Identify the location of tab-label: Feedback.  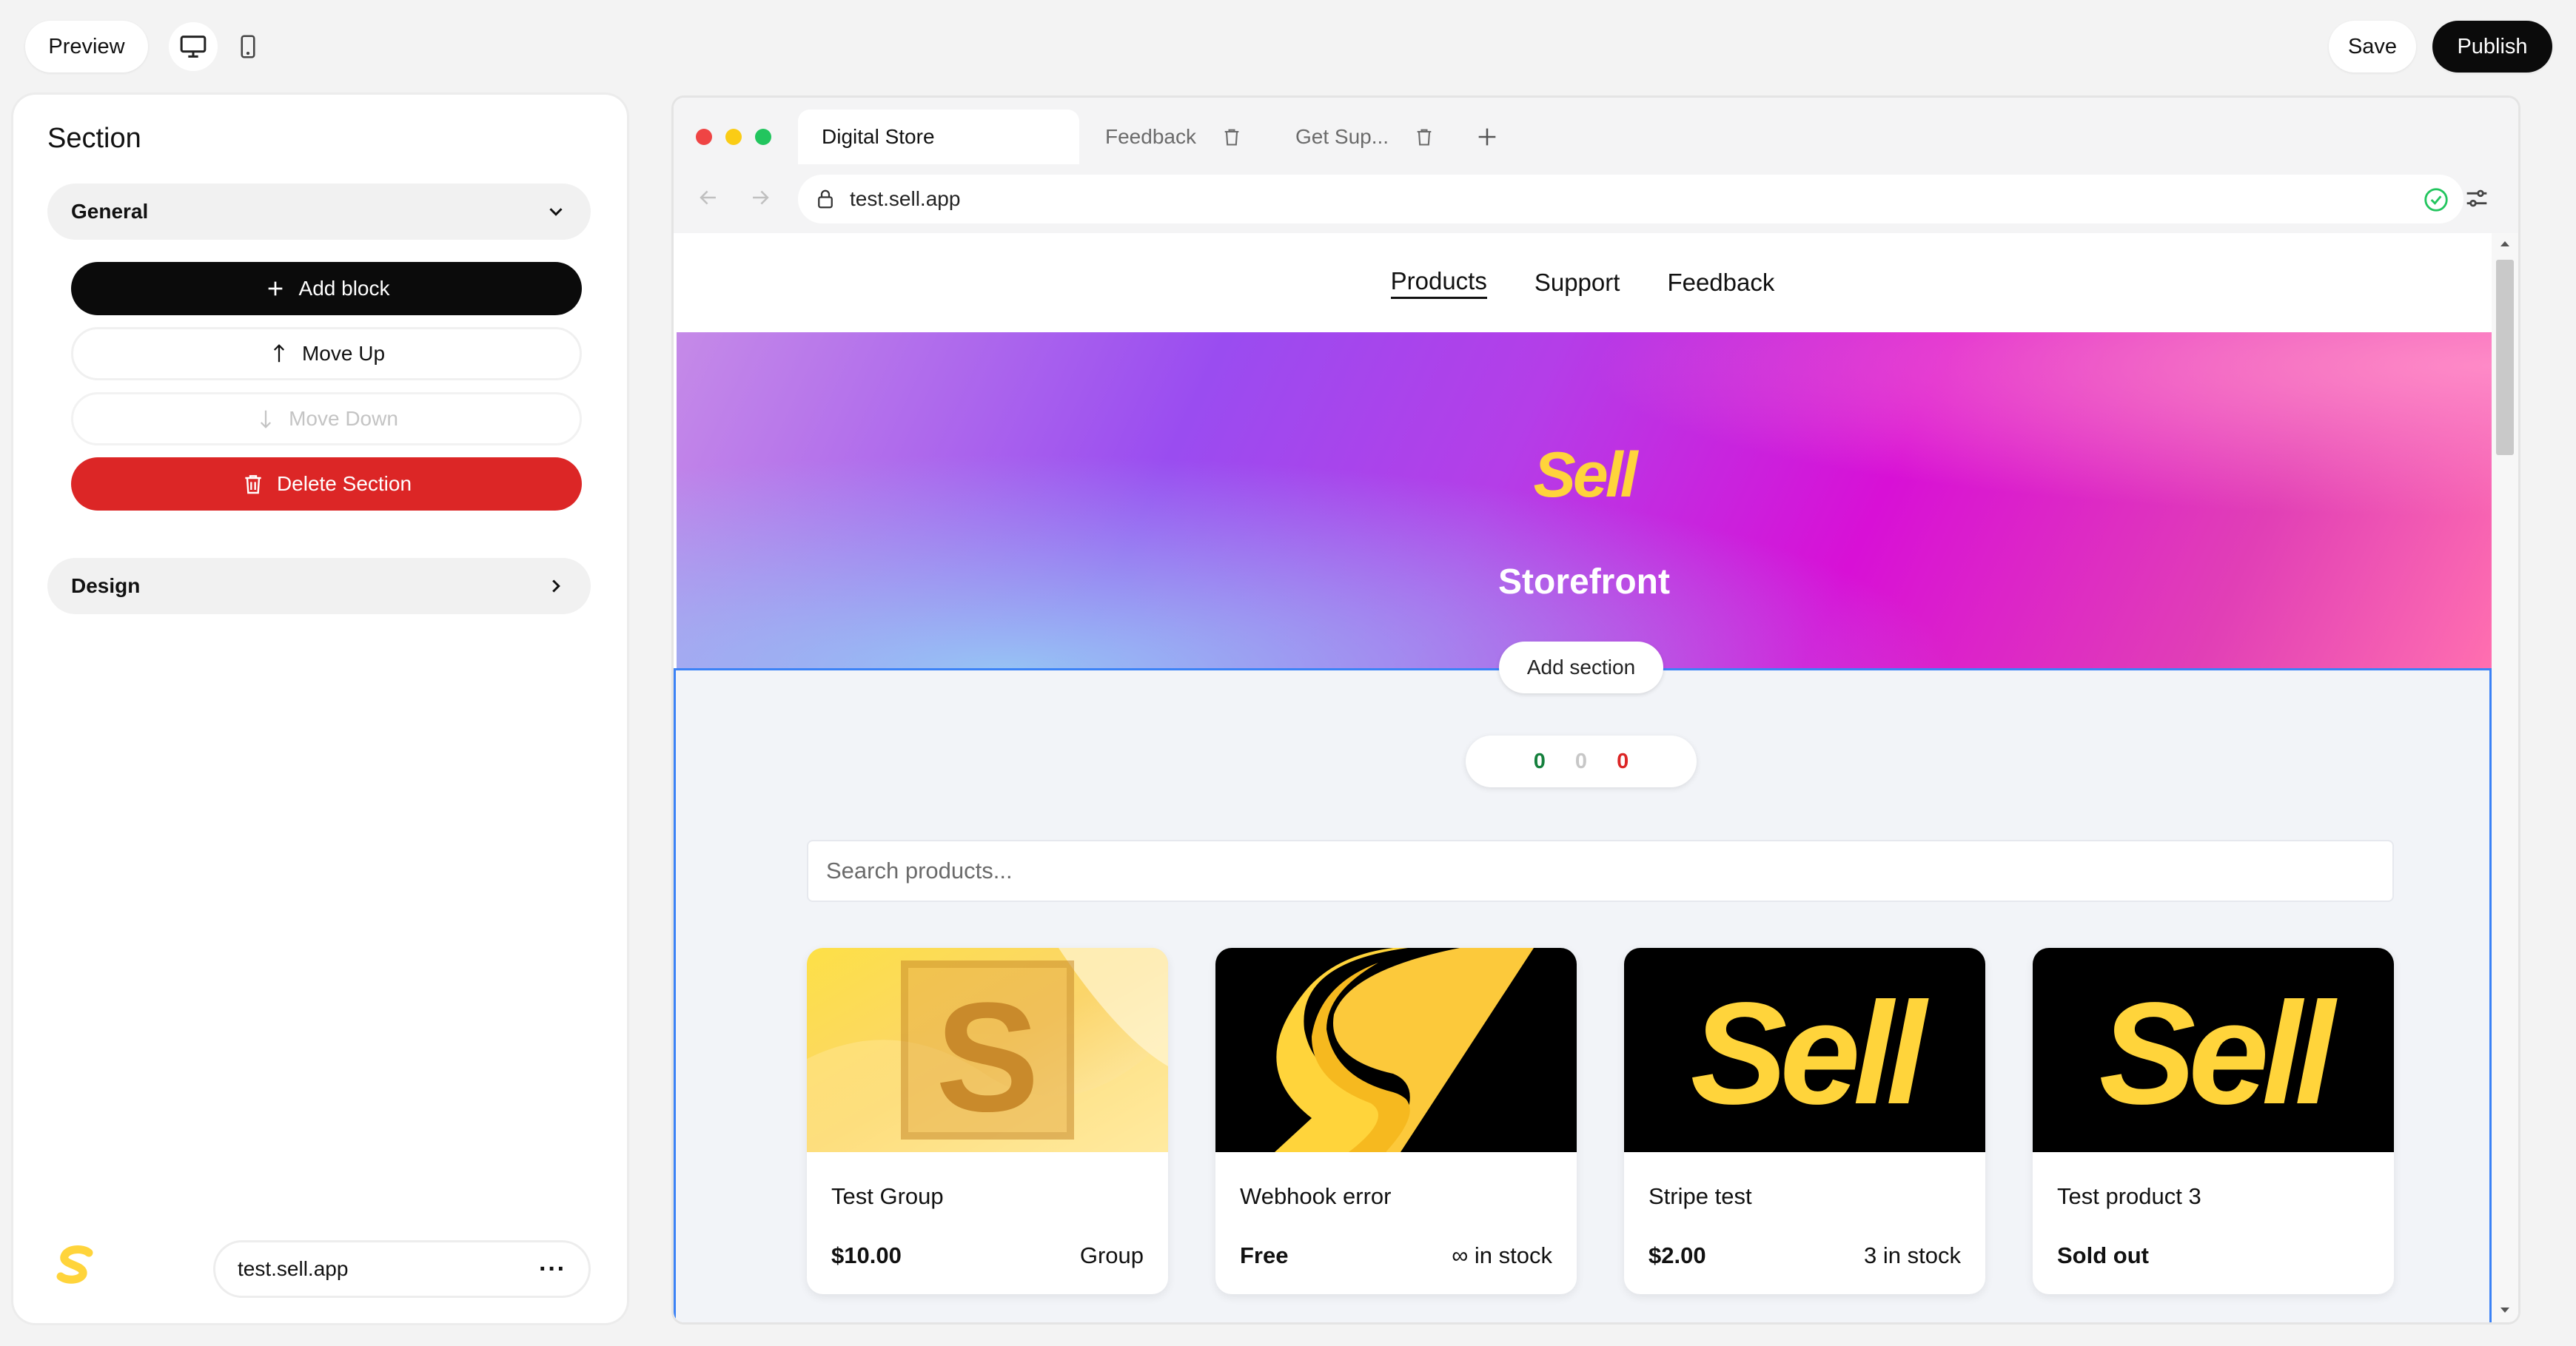
(1150, 136).